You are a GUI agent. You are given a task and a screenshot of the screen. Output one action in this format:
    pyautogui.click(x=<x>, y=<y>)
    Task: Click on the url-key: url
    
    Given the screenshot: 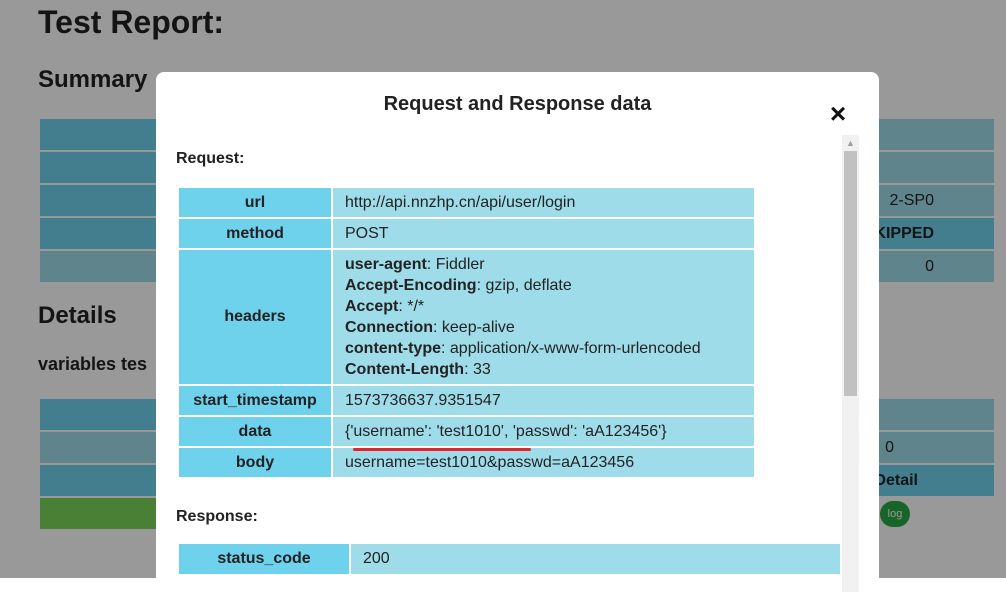 What is the action you would take?
    pyautogui.click(x=255, y=202)
    